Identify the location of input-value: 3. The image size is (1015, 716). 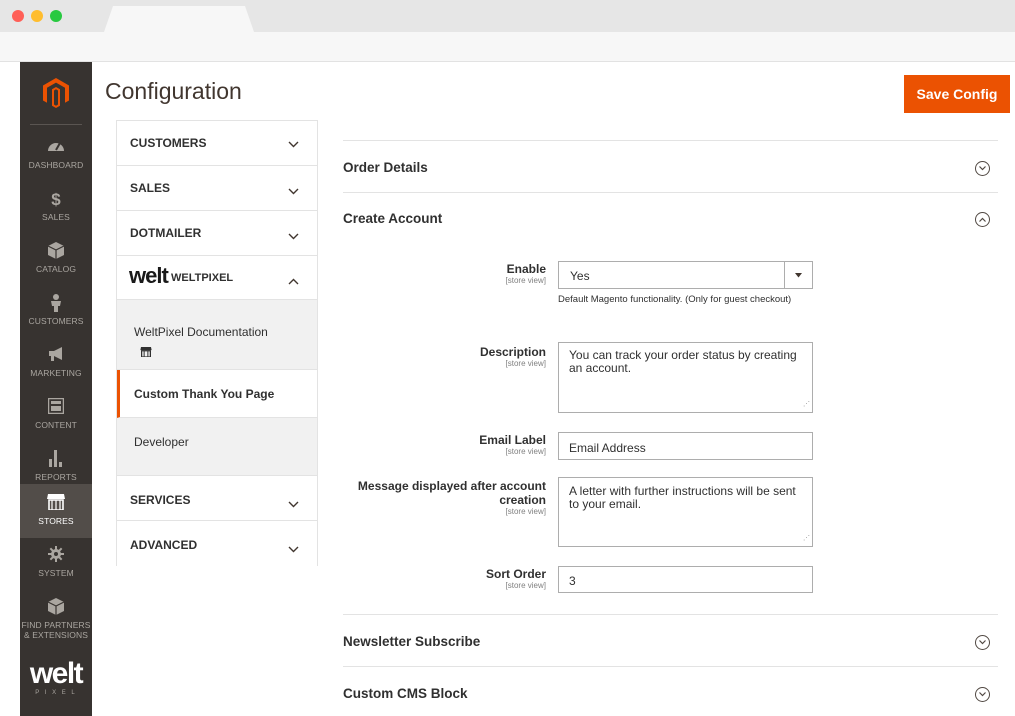
(572, 581).